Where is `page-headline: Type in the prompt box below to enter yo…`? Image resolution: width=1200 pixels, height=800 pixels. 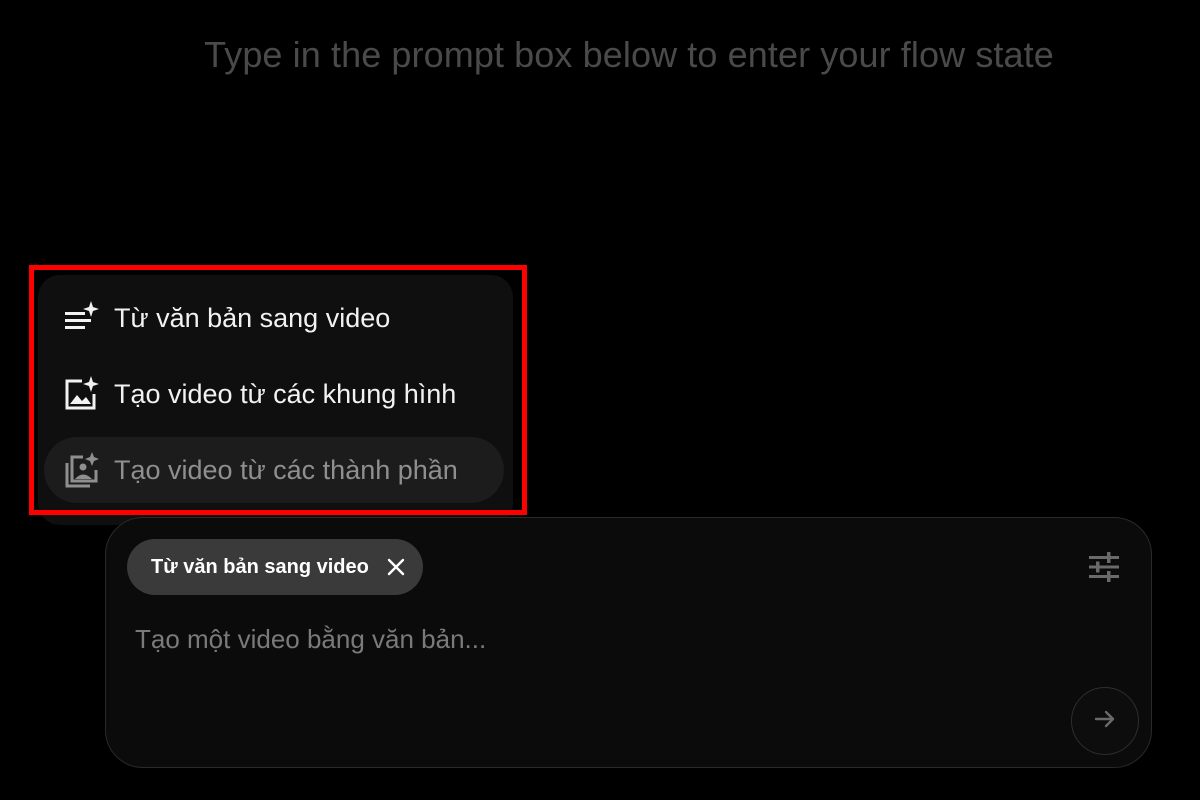 page-headline: Type in the prompt box below to enter yo… is located at coordinates (629, 54).